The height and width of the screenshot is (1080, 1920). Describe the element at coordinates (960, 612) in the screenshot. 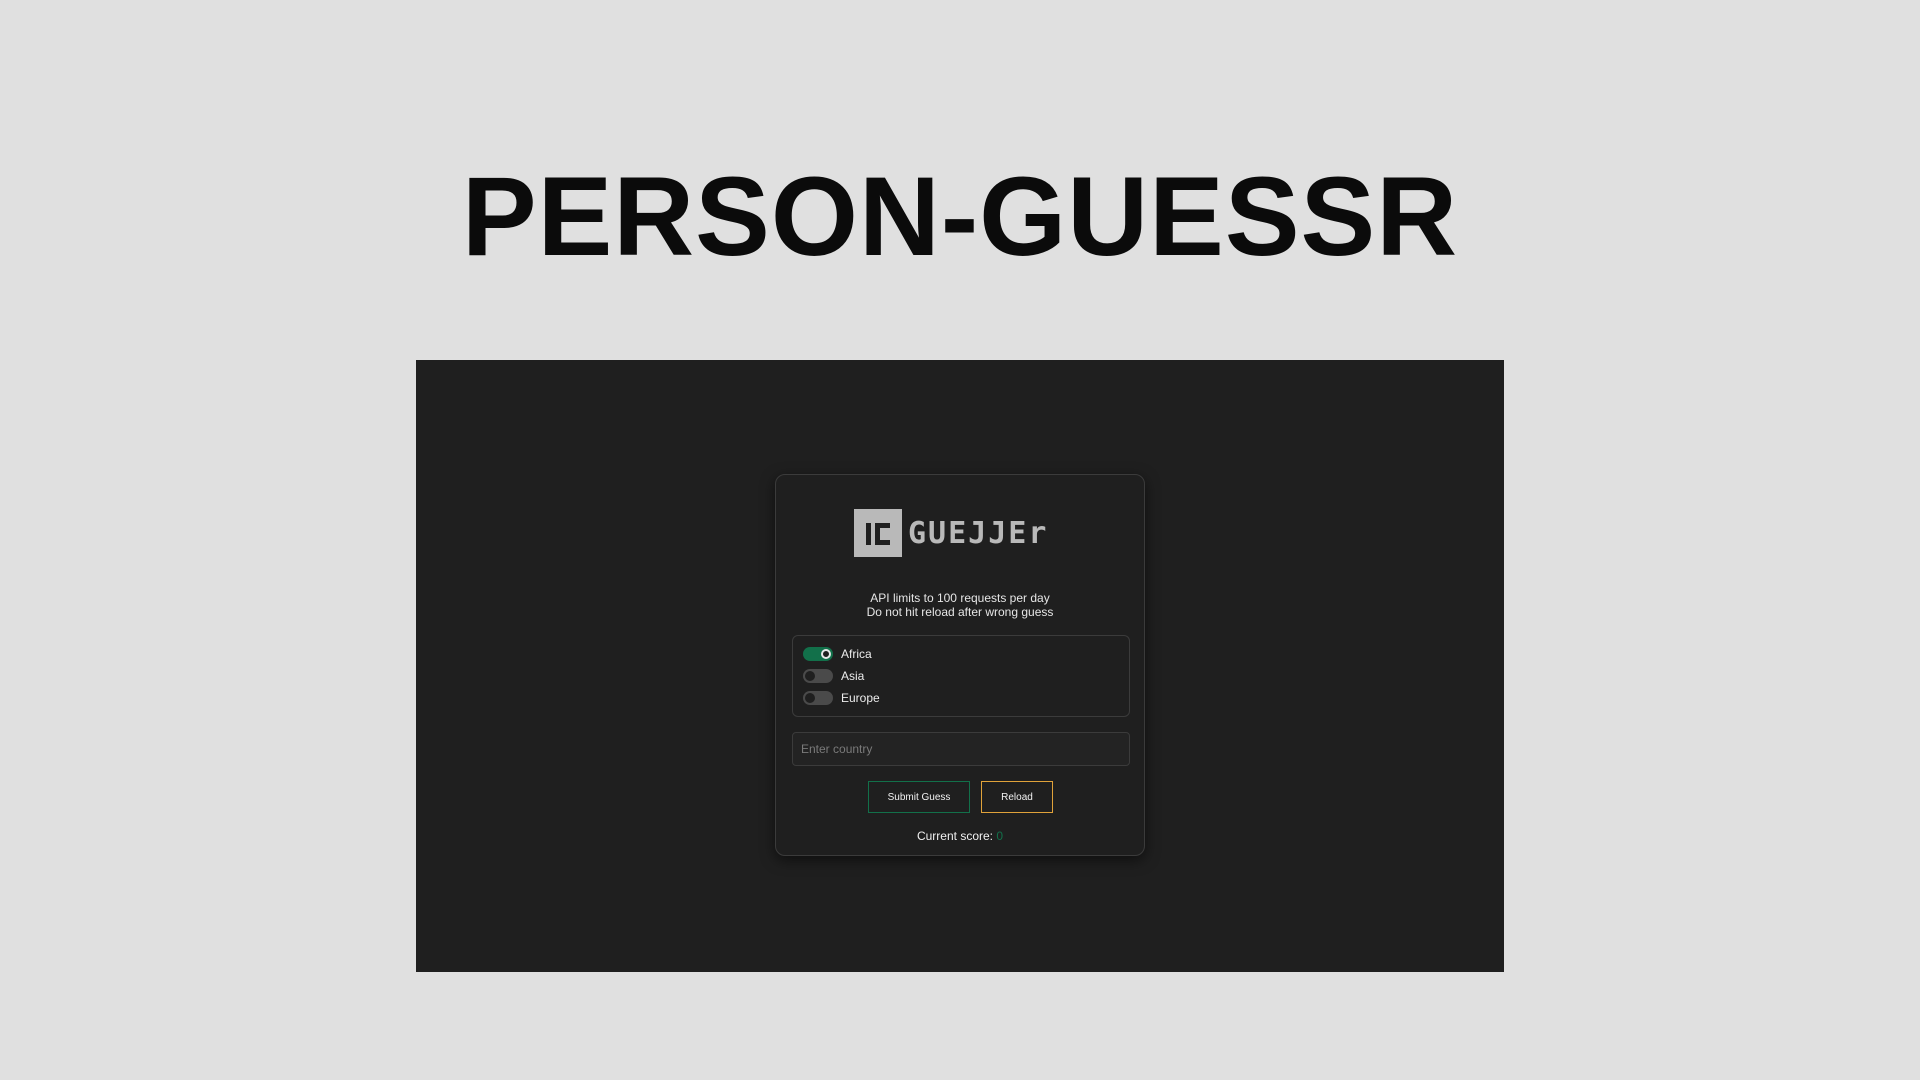

I see `notice-line-2: Do not hit reload after wrong guess` at that location.